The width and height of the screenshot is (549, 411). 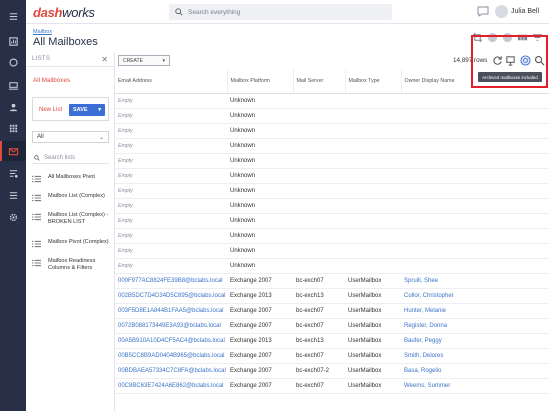 What do you see at coordinates (70, 158) in the screenshot?
I see `search-lists: Search lists` at bounding box center [70, 158].